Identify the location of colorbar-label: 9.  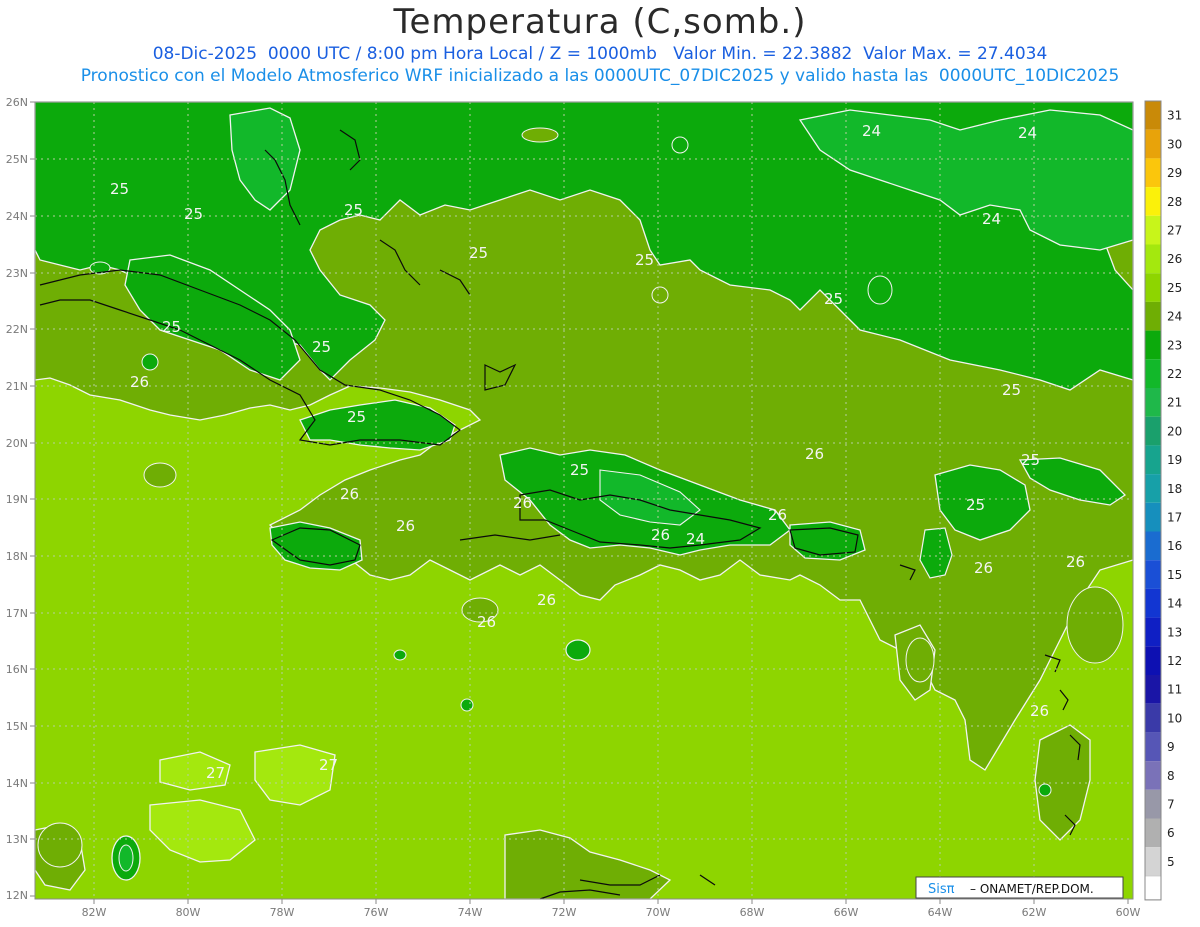
(1171, 747).